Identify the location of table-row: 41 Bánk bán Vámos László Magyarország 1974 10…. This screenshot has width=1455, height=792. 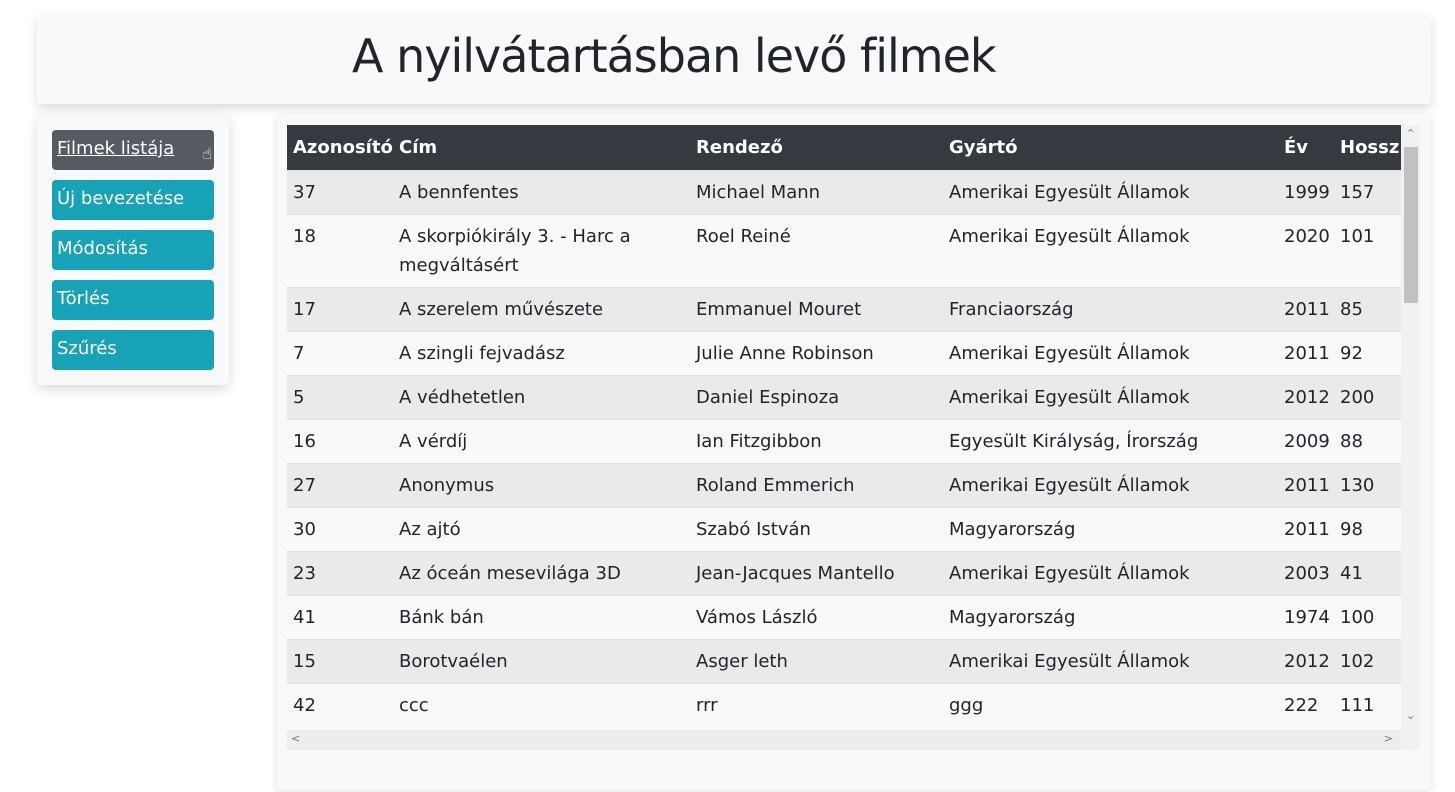
(844, 616).